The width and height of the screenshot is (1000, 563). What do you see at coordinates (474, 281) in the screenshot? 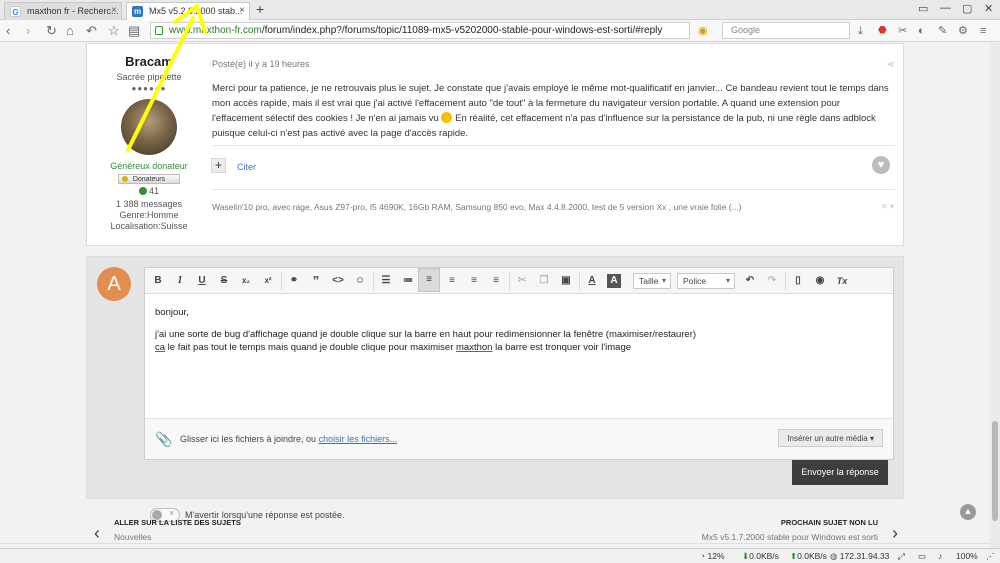
I see `align-right-icon: ≡` at bounding box center [474, 281].